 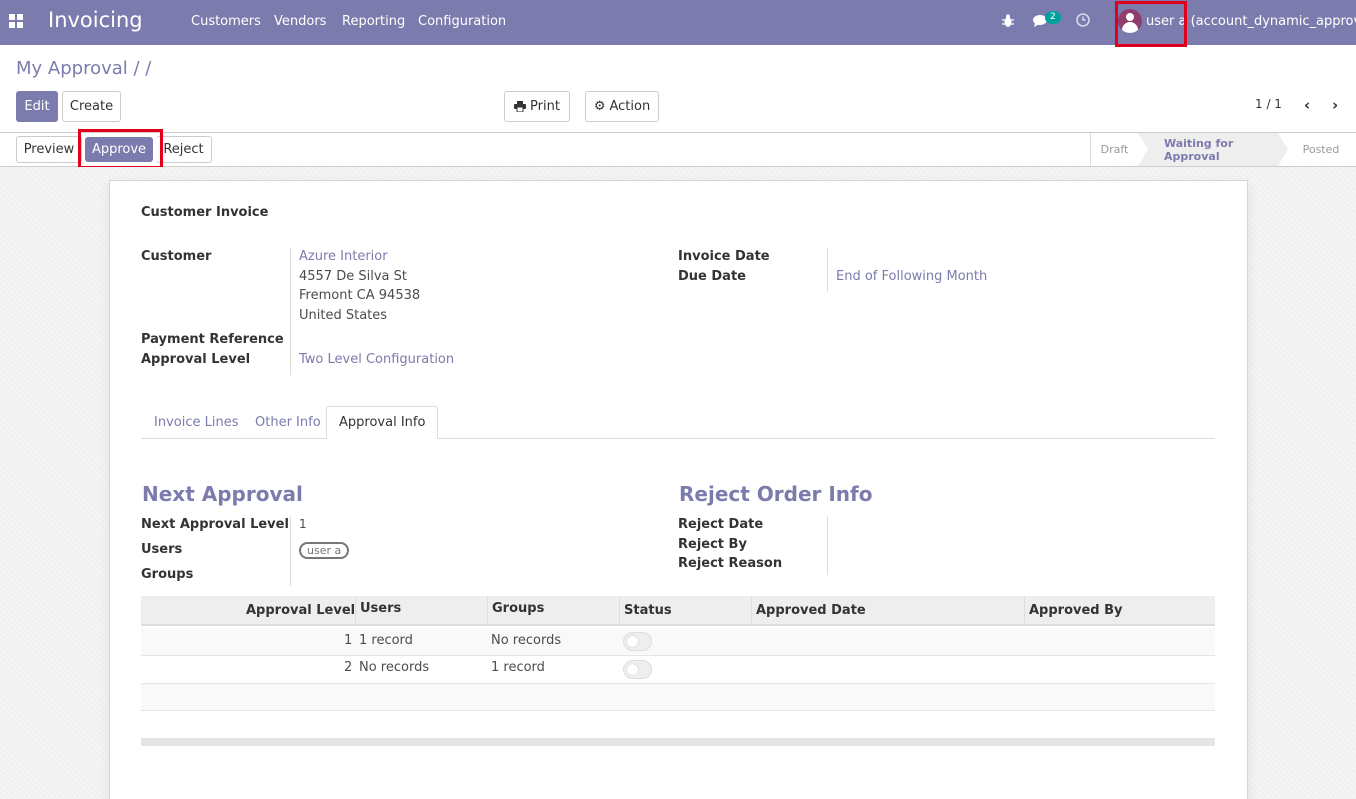 I want to click on th-users: Users, so click(x=380, y=608).